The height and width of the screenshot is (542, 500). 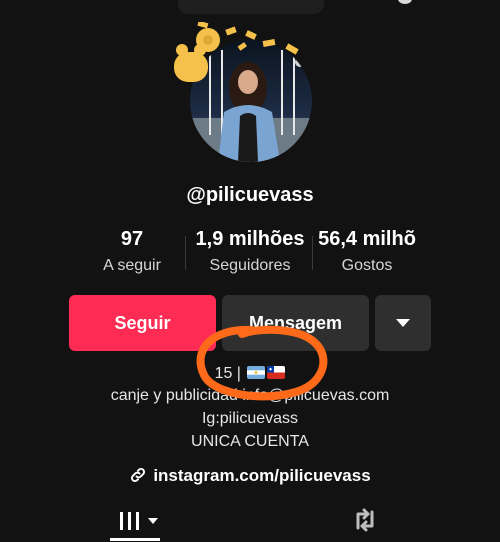 What do you see at coordinates (367, 239) in the screenshot?
I see `likes-count: 56,4 milhõ` at bounding box center [367, 239].